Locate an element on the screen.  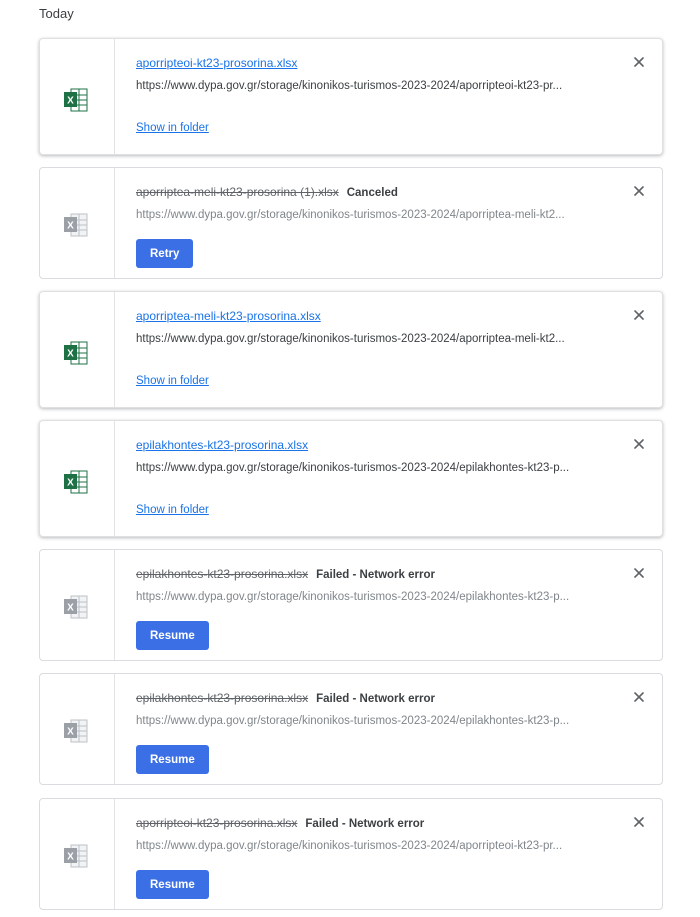
file-name-link: epilakhontes-kt23-prosorina.xlsx is located at coordinates (222, 445).